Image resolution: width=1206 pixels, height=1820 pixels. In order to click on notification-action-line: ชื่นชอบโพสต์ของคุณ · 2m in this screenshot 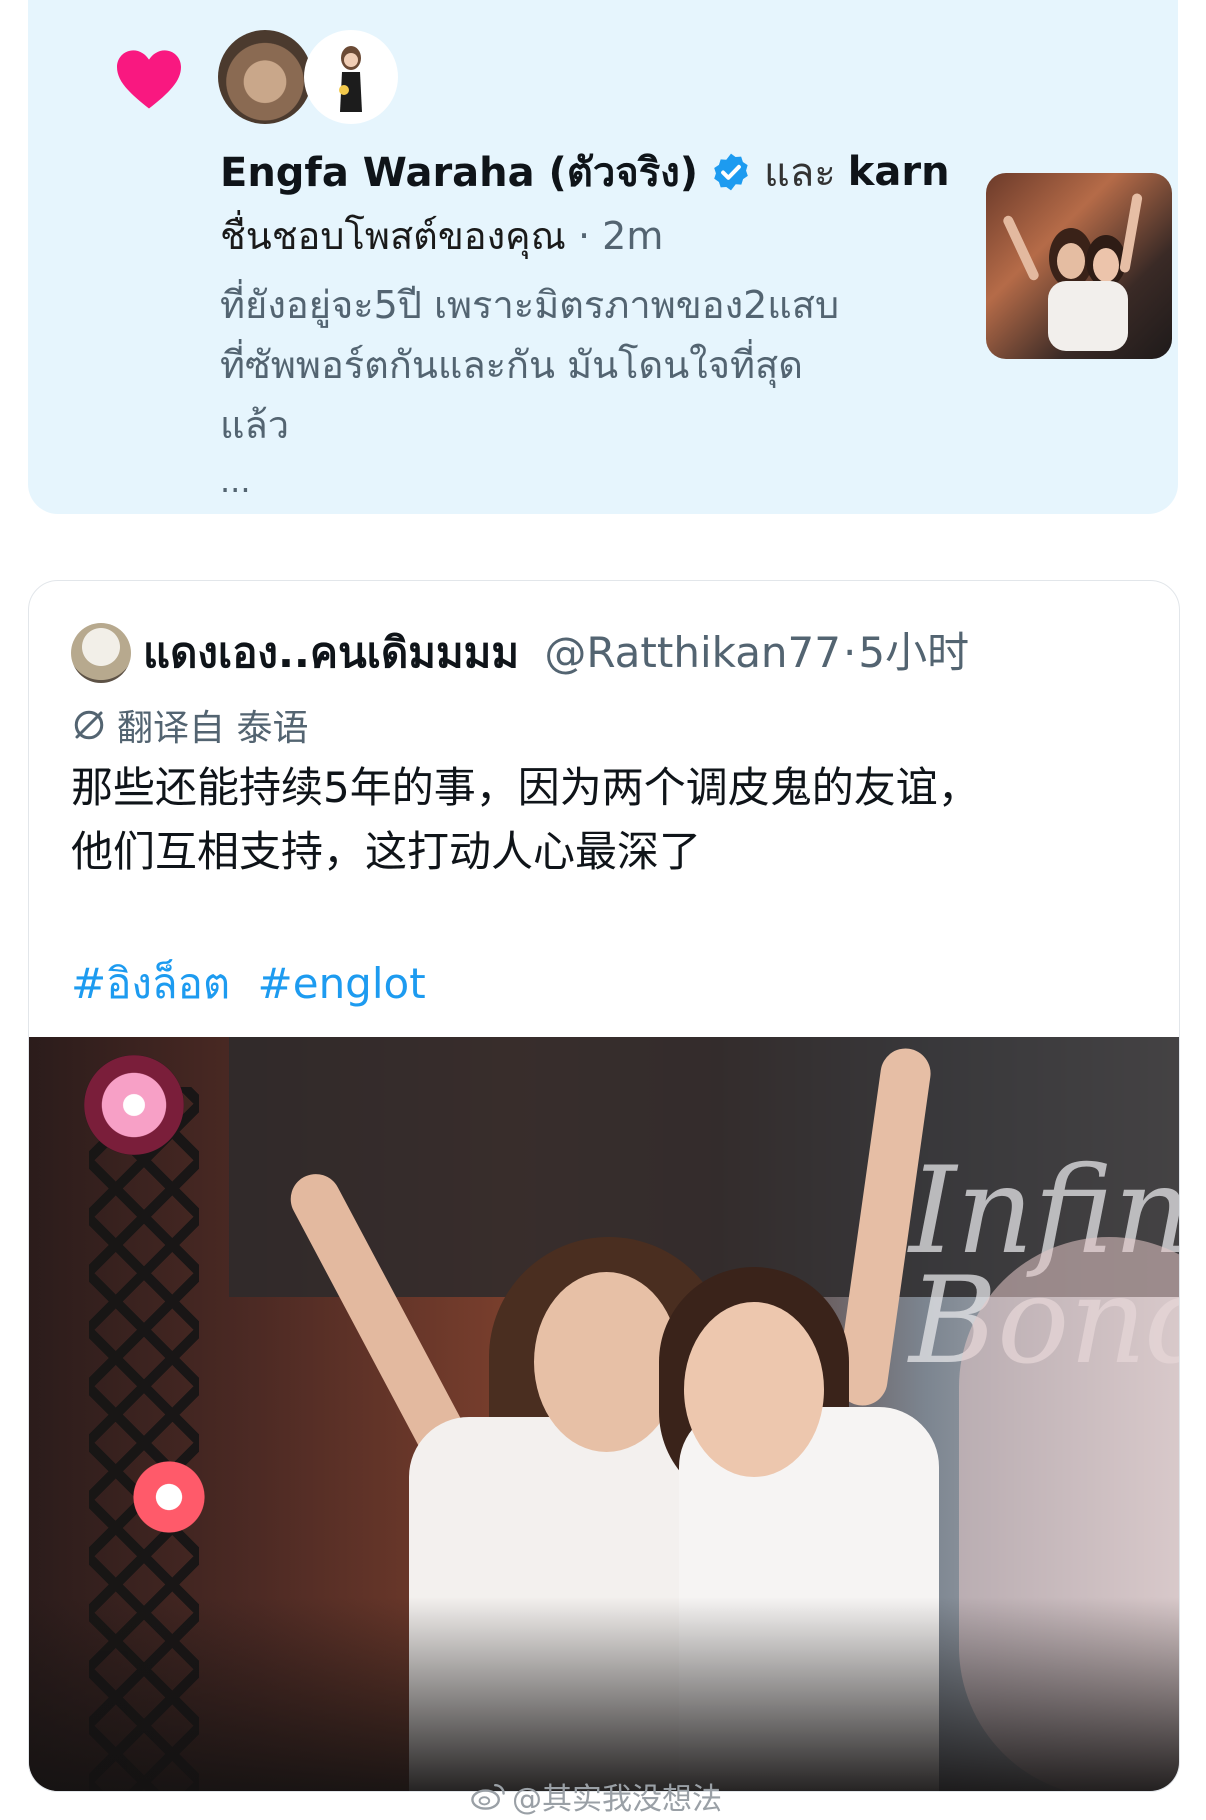, I will do `click(441, 235)`.